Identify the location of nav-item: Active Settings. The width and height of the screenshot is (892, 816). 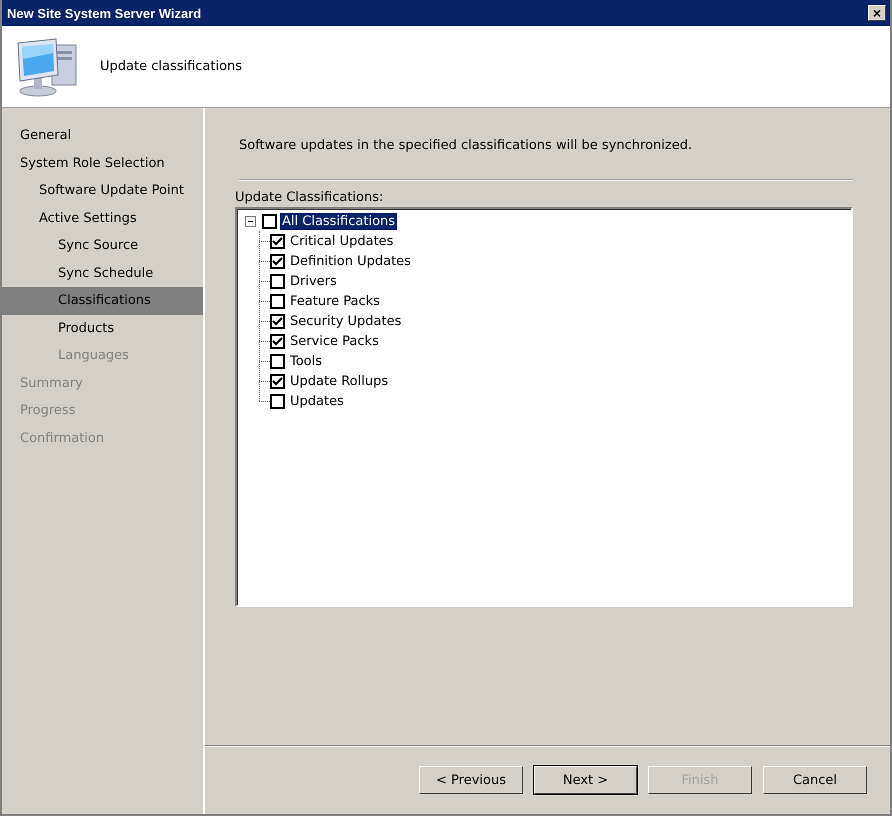
(102, 218).